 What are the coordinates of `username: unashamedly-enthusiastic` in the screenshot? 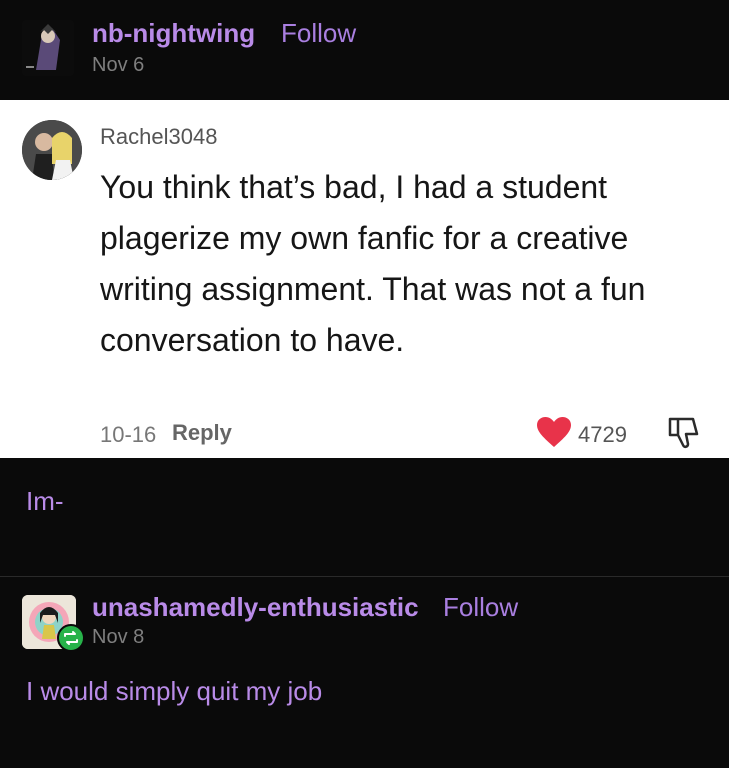 It's located at (255, 607).